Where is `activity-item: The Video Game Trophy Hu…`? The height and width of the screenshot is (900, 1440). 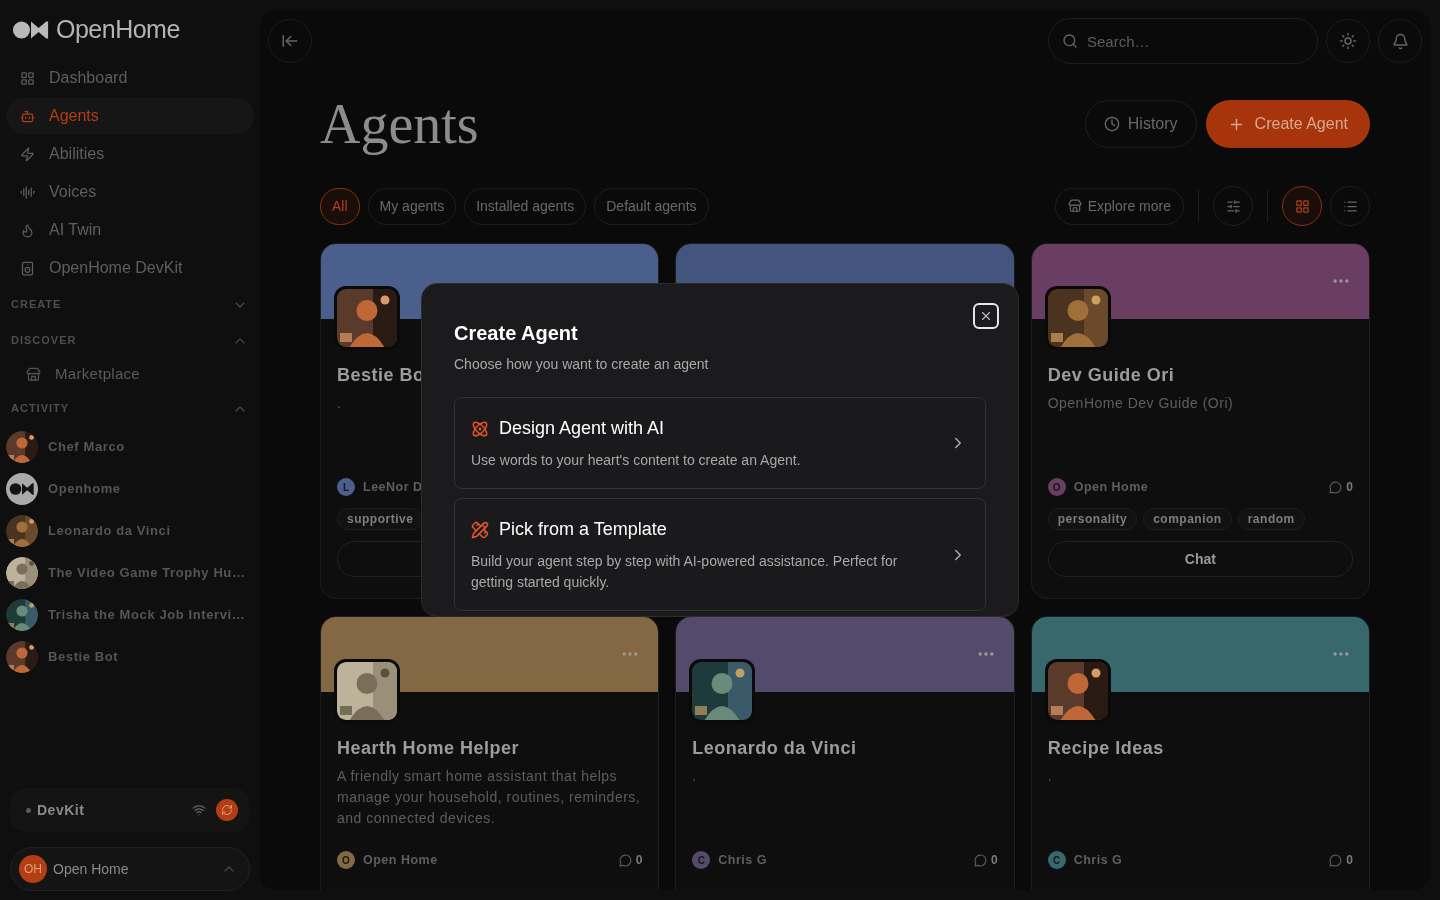 activity-item: The Video Game Trophy Hu… is located at coordinates (130, 573).